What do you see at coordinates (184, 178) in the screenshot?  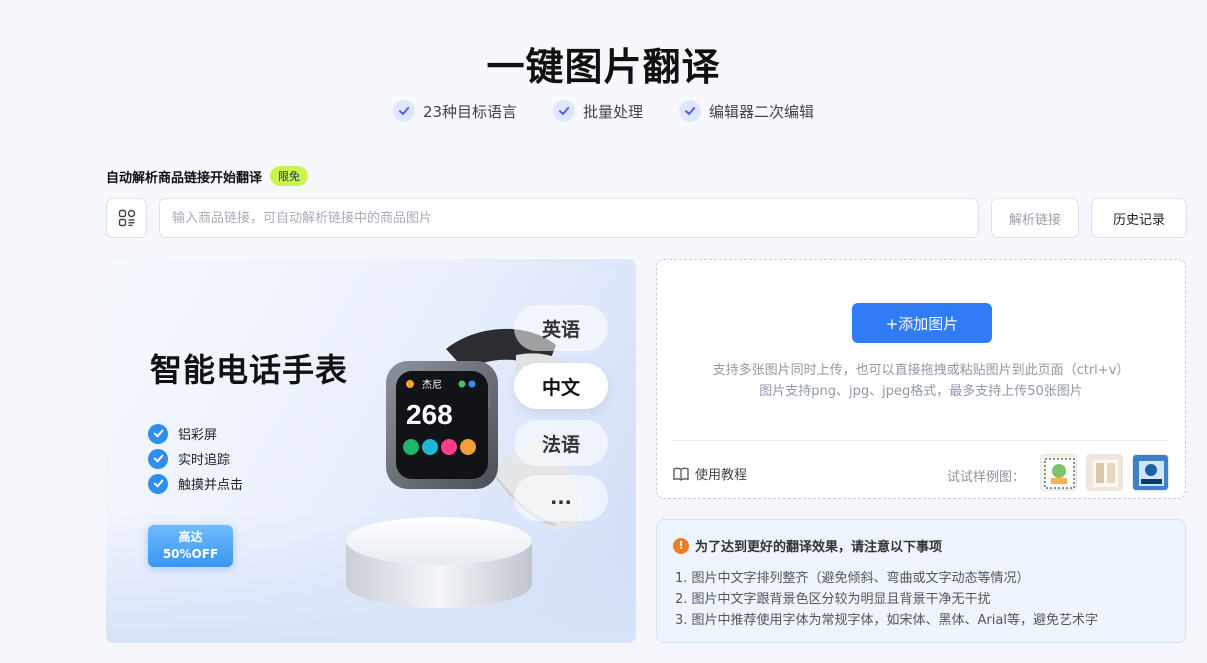 I see `link-parse-title: 自动解析商品链接开始翻译` at bounding box center [184, 178].